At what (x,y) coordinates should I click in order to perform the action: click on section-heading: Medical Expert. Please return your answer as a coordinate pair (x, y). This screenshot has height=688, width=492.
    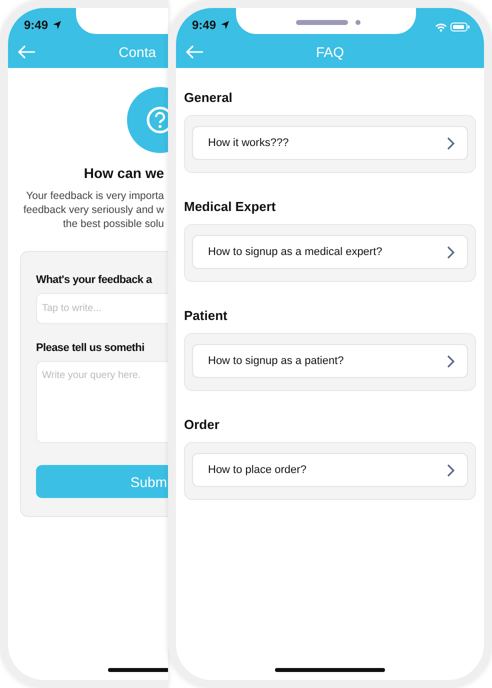
    Looking at the image, I should click on (230, 206).